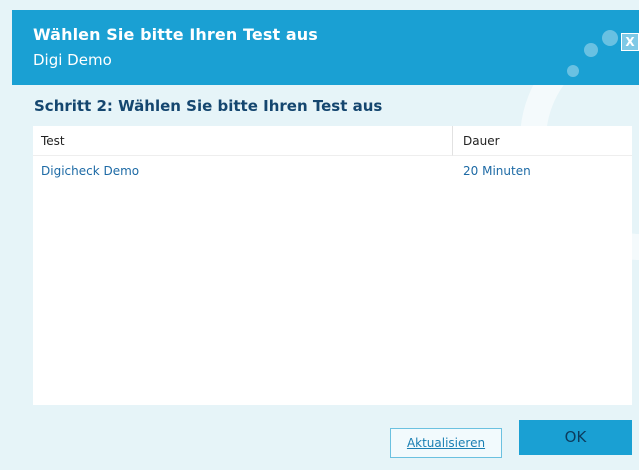 The width and height of the screenshot is (639, 470). Describe the element at coordinates (542, 141) in the screenshot. I see `column-header-dauer: Dauer` at that location.